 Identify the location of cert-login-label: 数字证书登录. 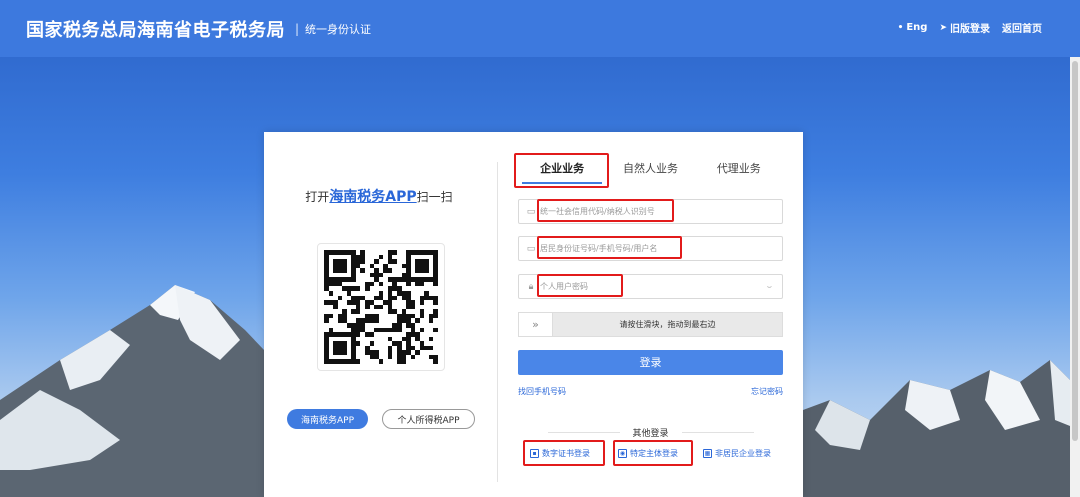
(566, 453).